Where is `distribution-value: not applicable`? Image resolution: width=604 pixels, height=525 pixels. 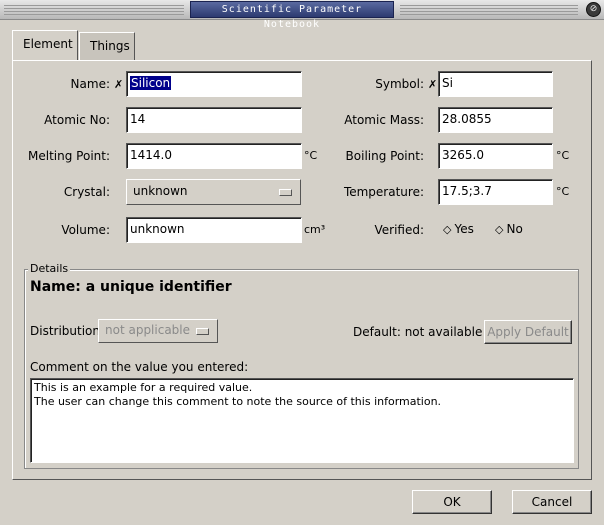 distribution-value: not applicable is located at coordinates (148, 330).